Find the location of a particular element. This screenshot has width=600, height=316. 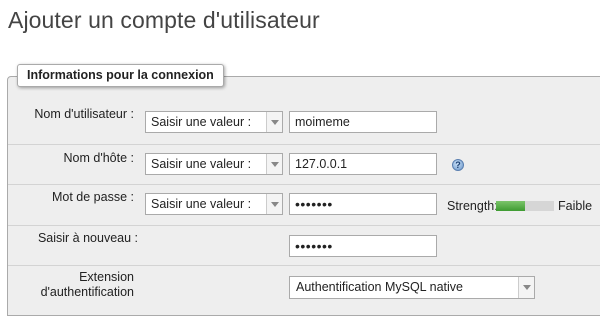

hostname-type-select-value: Saisir une valeur : is located at coordinates (201, 164).